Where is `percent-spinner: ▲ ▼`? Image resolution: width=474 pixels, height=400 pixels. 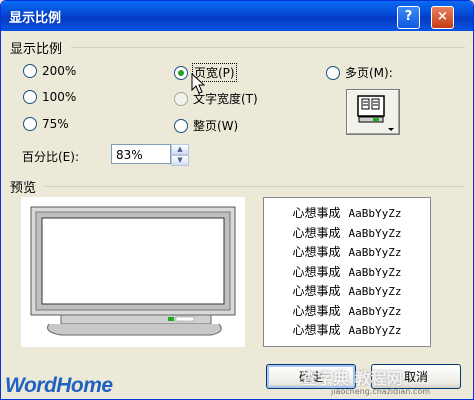
percent-spinner: ▲ ▼ is located at coordinates (180, 155).